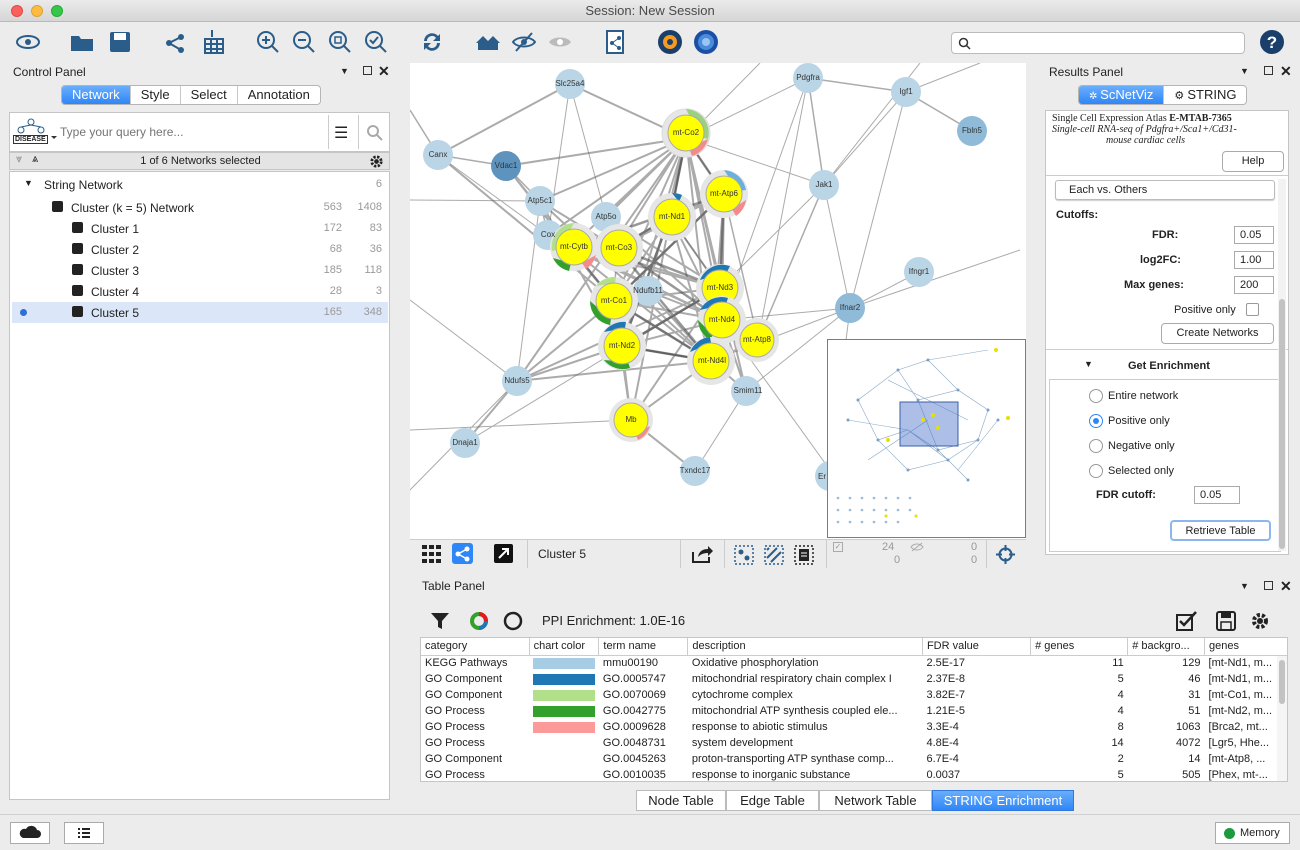 This screenshot has width=1300, height=850. I want to click on tree-row-cluster-3: Cluster 3 185 118, so click(200, 270).